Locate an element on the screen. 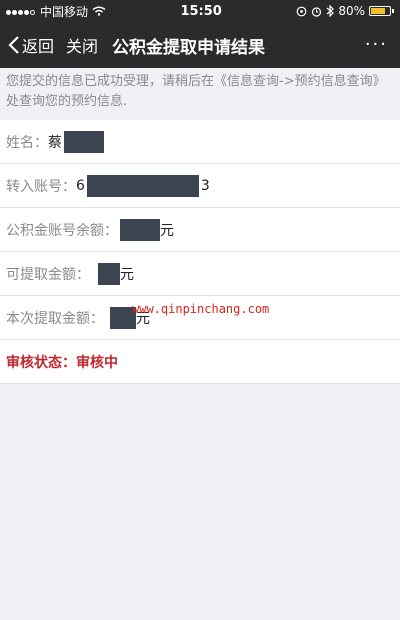 The image size is (400, 620). status-bar: 中国移动 15:50 80% is located at coordinates (200, 11).